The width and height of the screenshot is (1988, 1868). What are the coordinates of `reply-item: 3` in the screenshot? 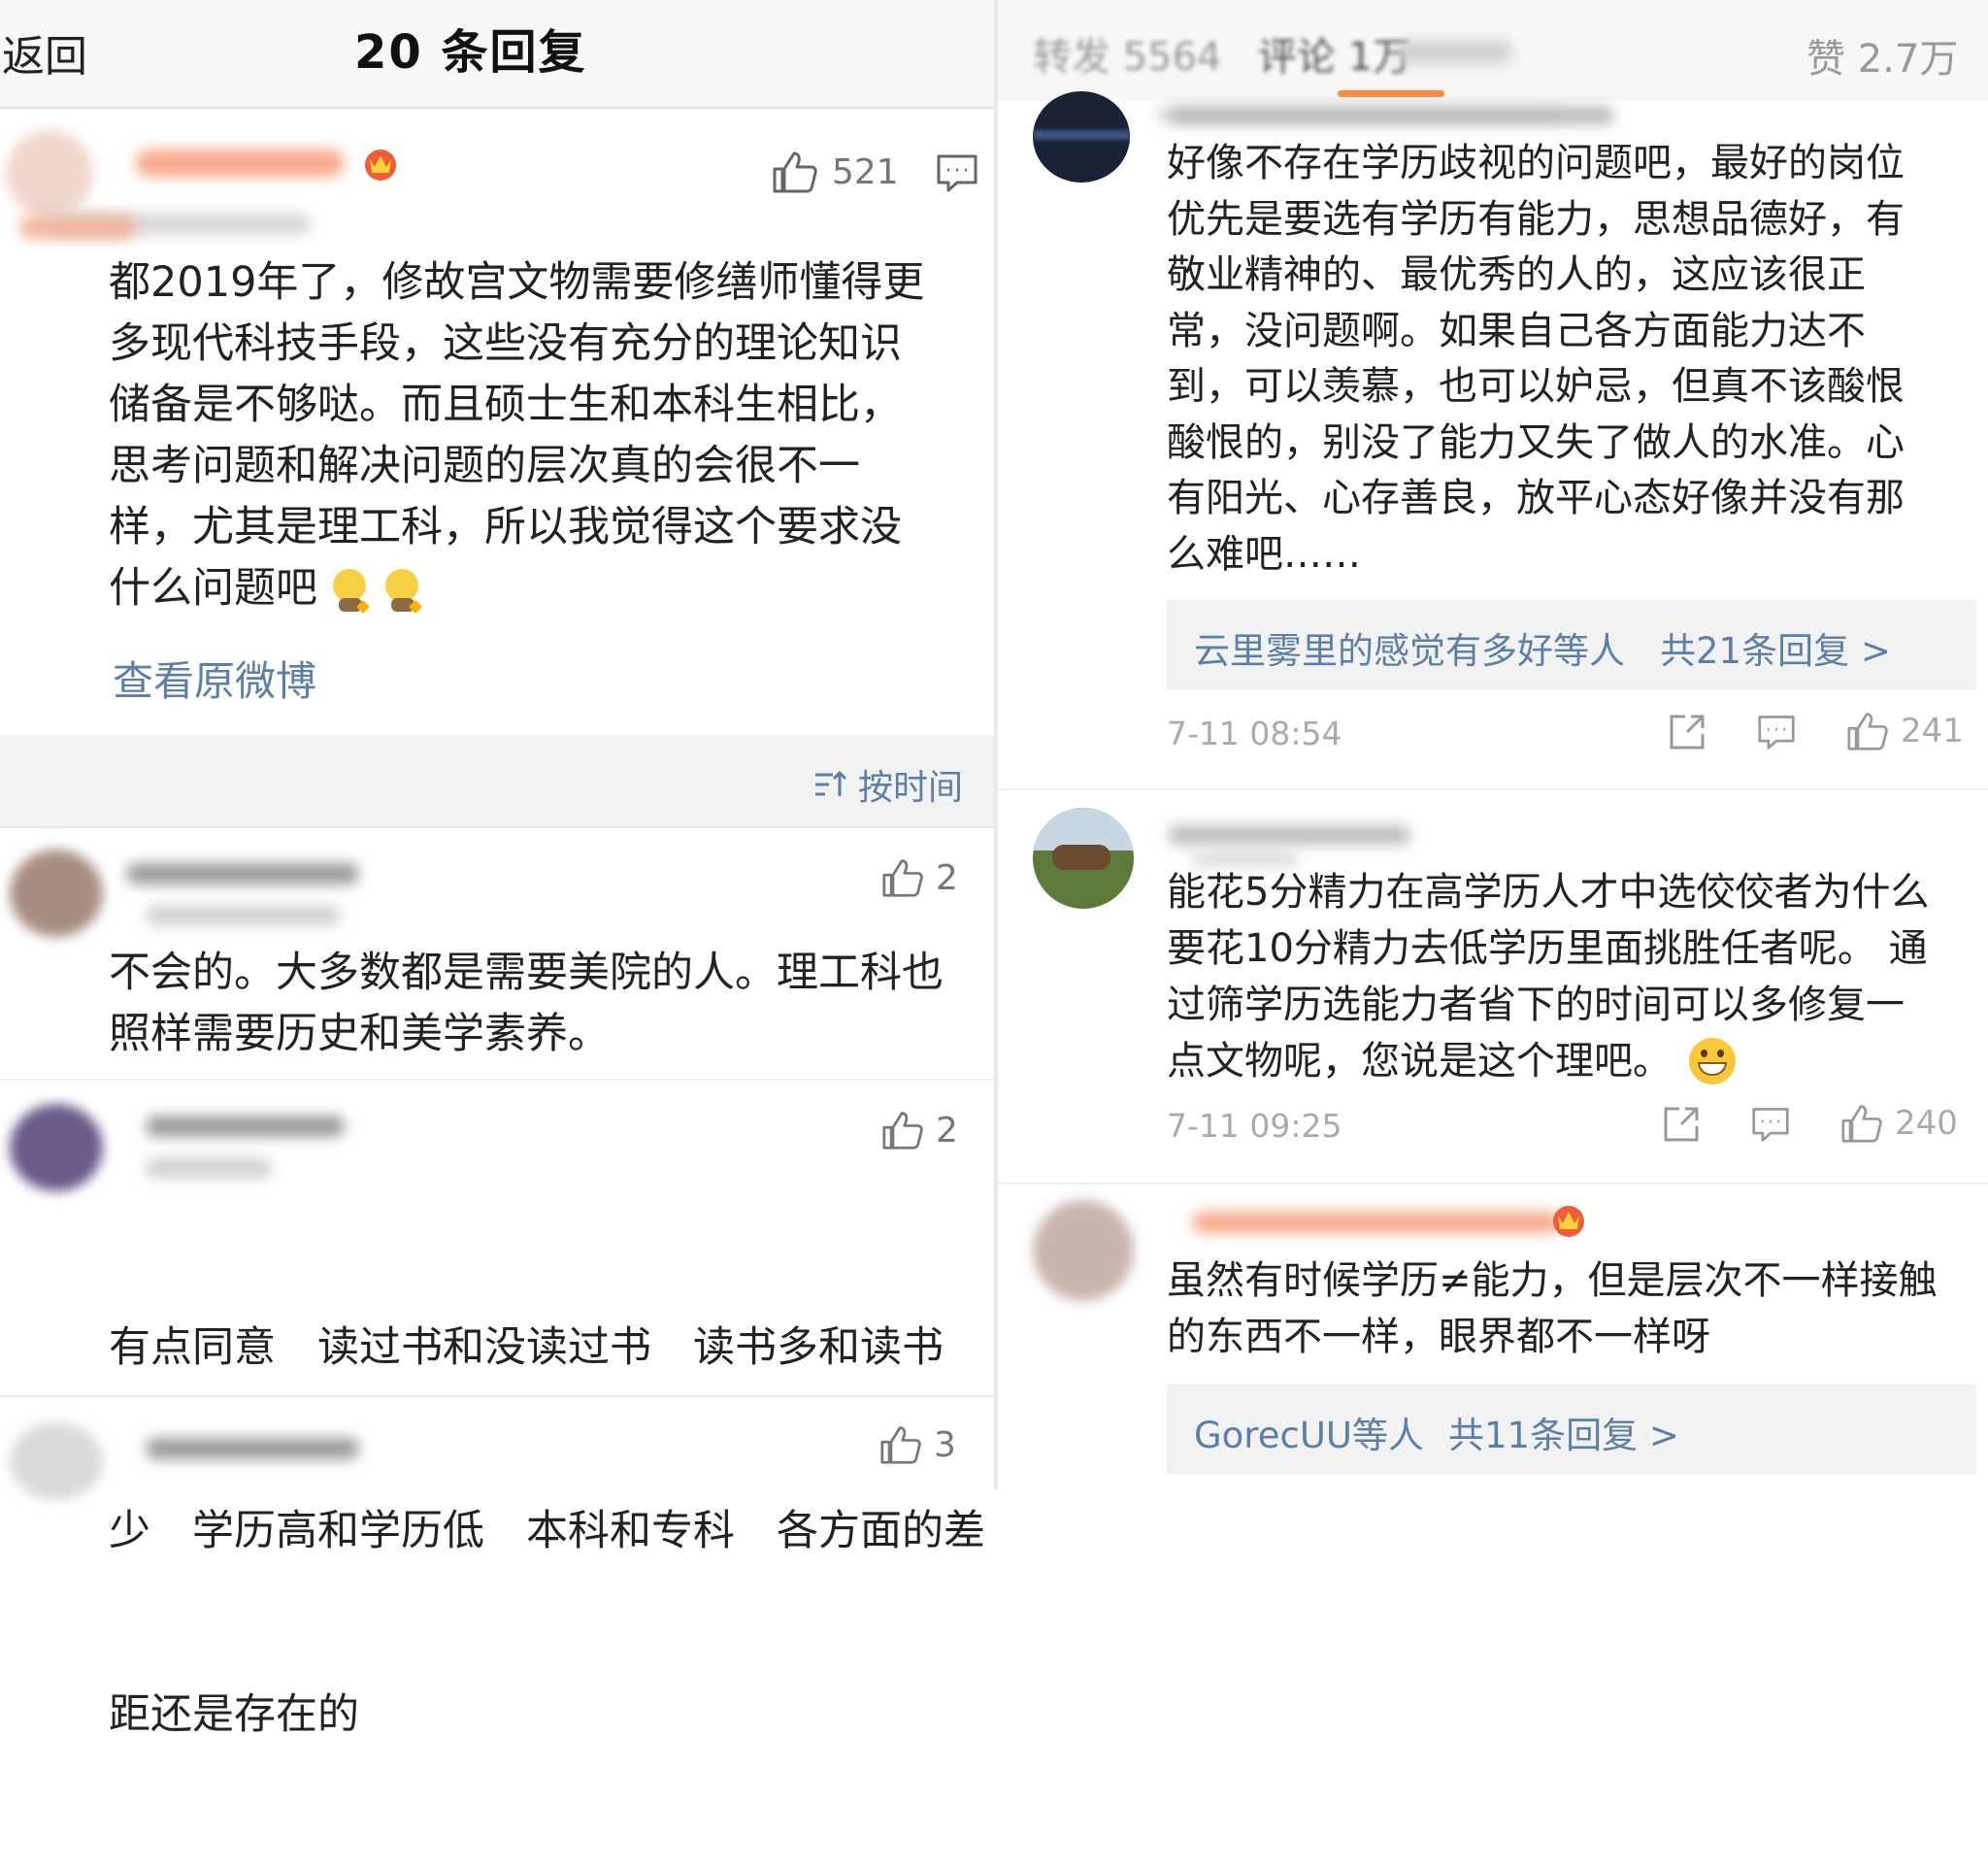 It's located at (497, 1448).